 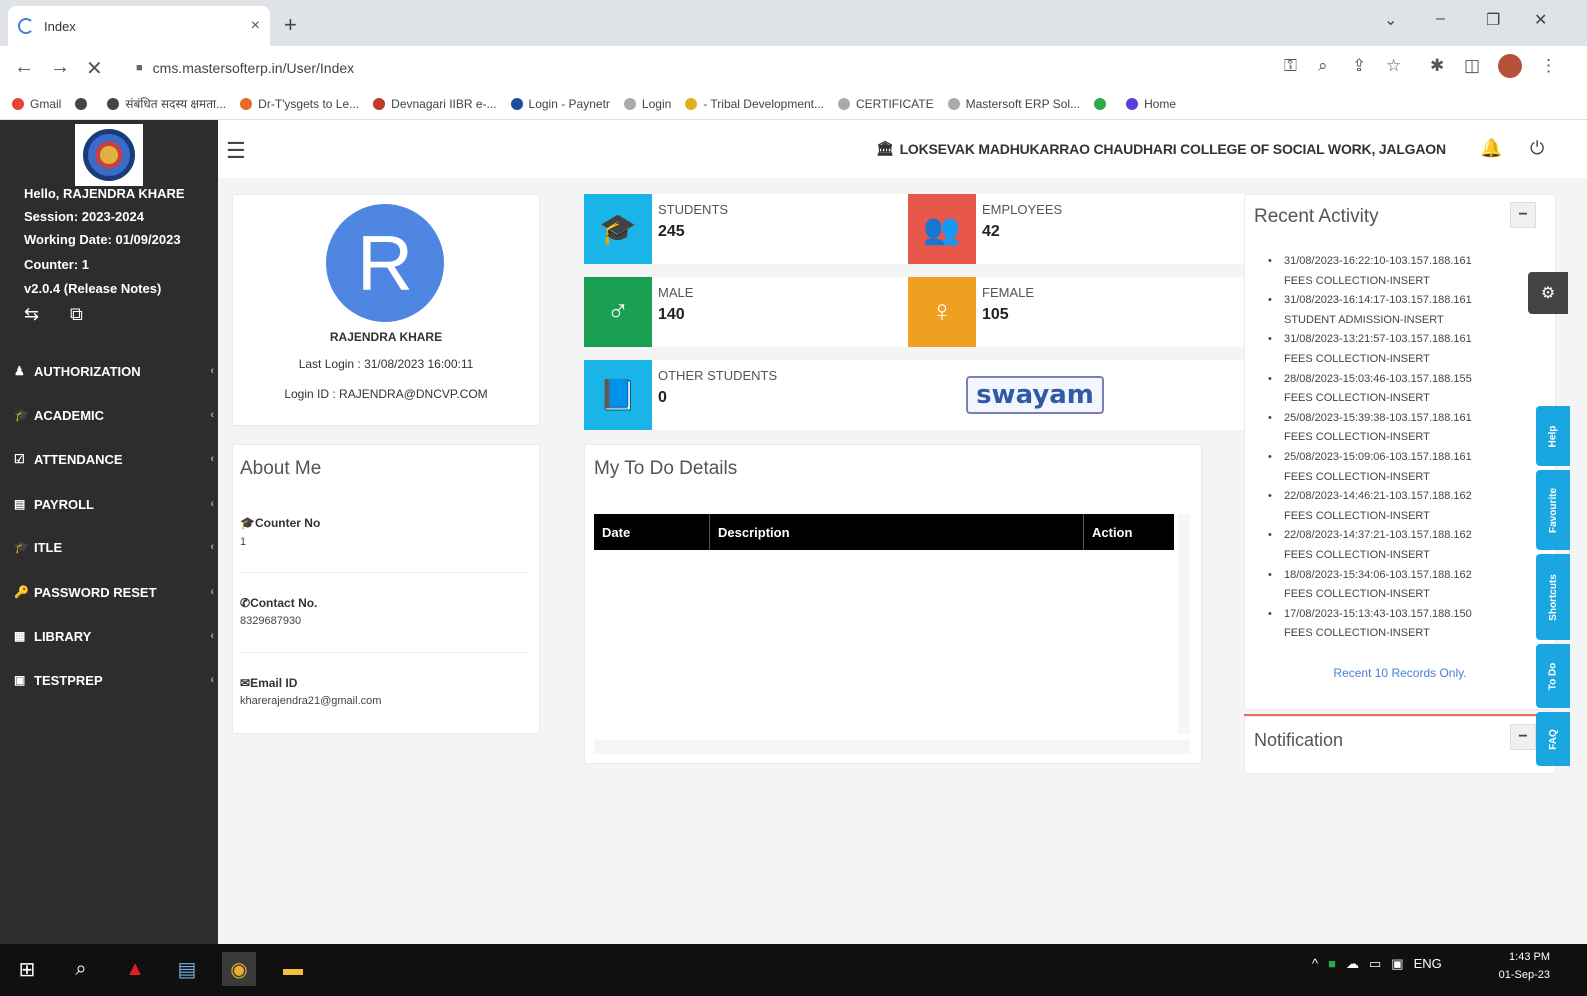 What do you see at coordinates (1352, 964) in the screenshot?
I see `network-icon: ☁` at bounding box center [1352, 964].